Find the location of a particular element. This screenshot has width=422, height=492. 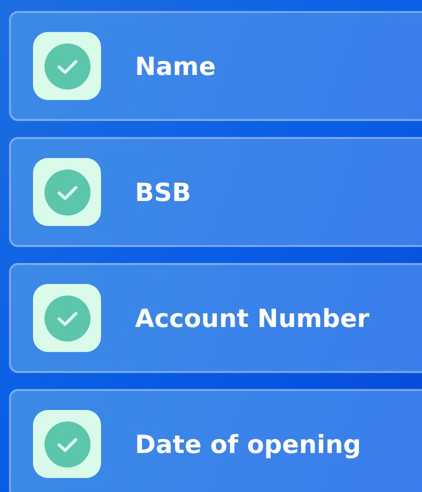

field-label: Date of opening is located at coordinates (248, 444).